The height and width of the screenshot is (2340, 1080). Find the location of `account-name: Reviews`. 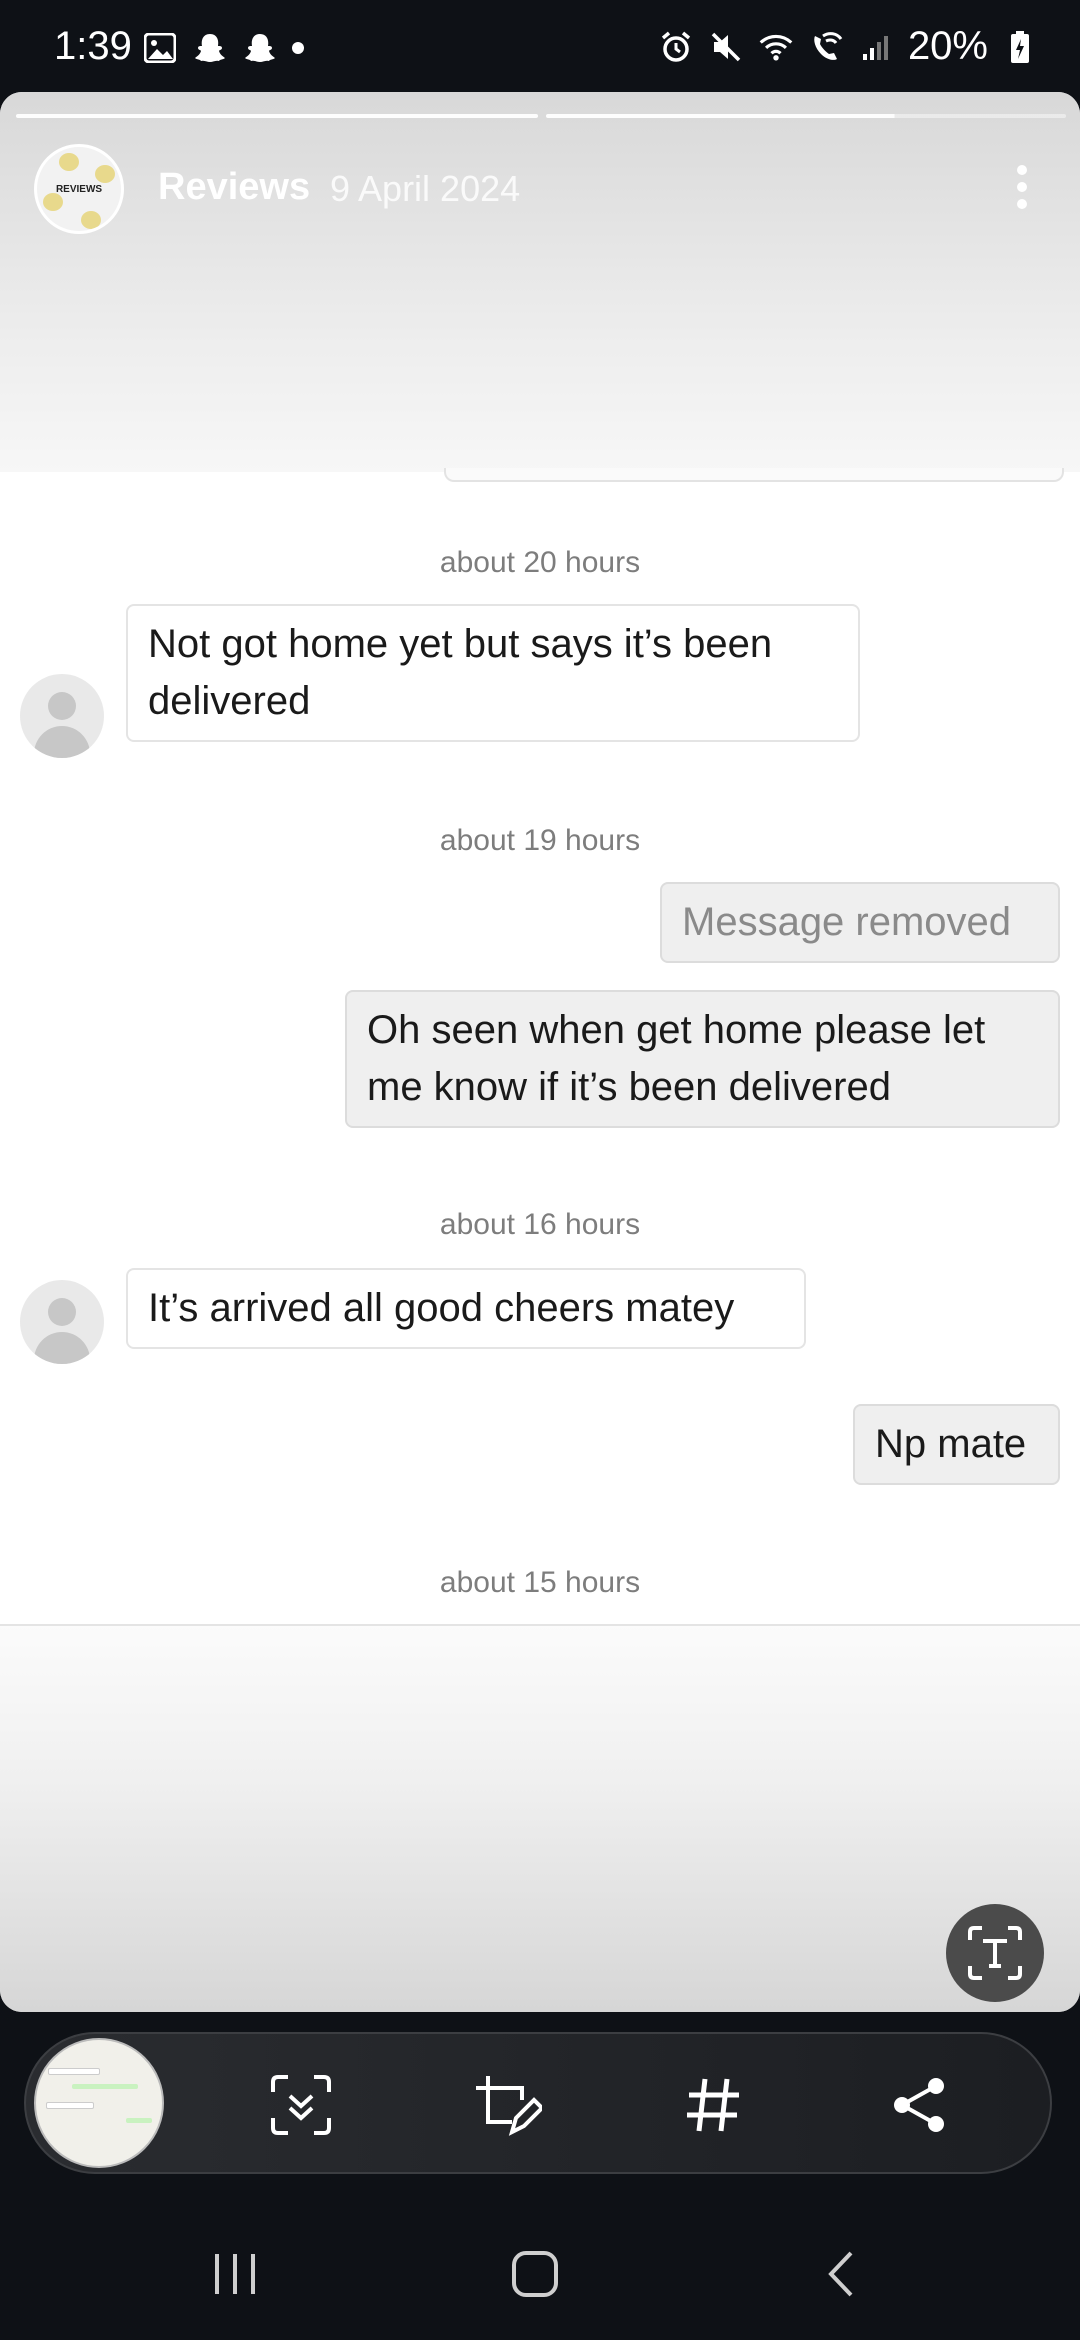

account-name: Reviews is located at coordinates (234, 187).